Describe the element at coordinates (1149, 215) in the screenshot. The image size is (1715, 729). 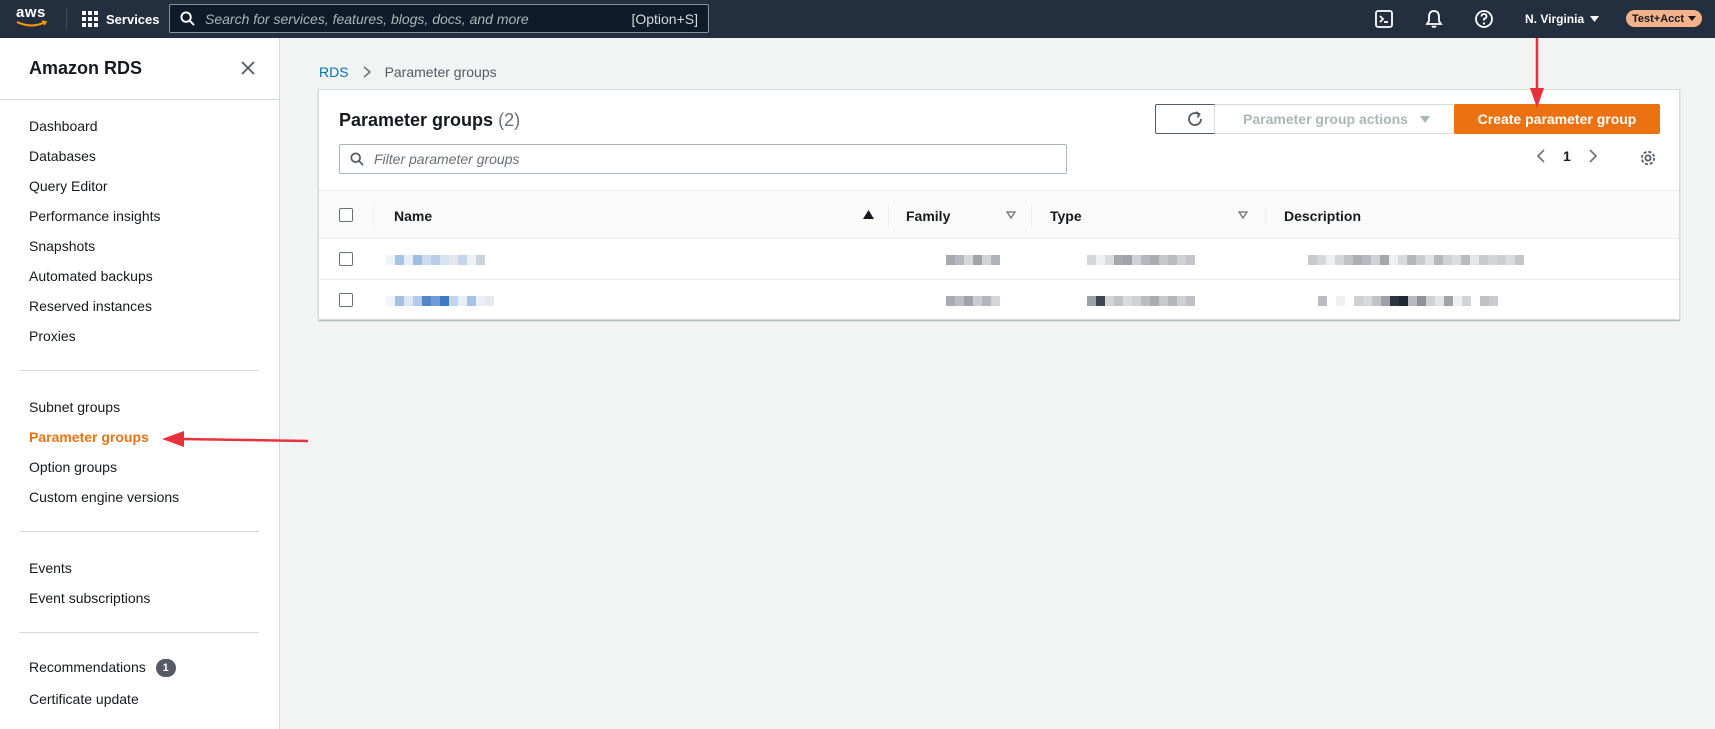
I see `column-header-type: Type` at that location.